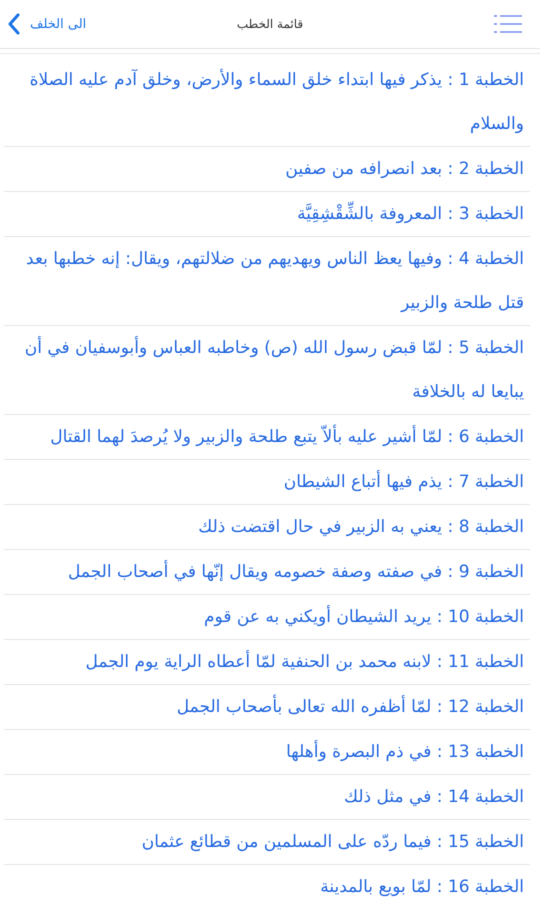 Image resolution: width=540 pixels, height=900 pixels. Describe the element at coordinates (264, 797) in the screenshot. I see `sermon-list-item: الخطبة 14 : في مثل ذلك` at that location.